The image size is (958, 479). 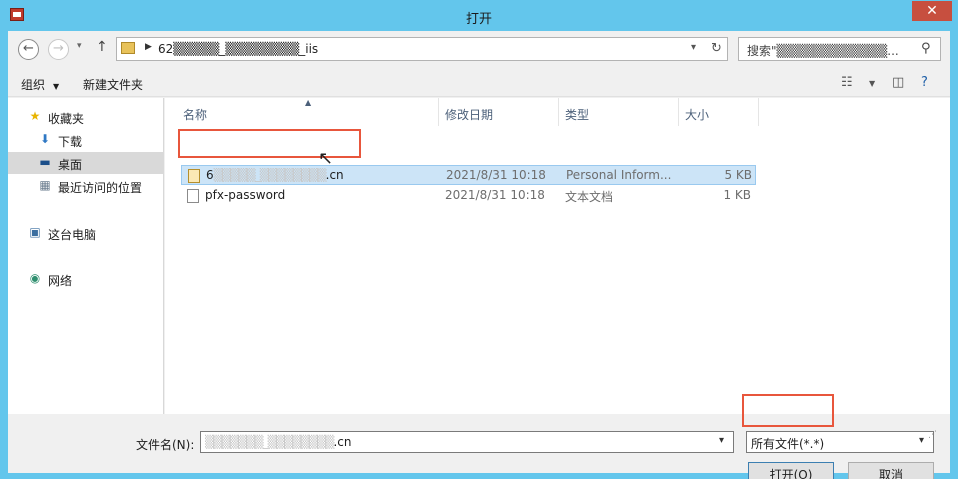 I want to click on open-button: 打开(O), so click(x=791, y=470).